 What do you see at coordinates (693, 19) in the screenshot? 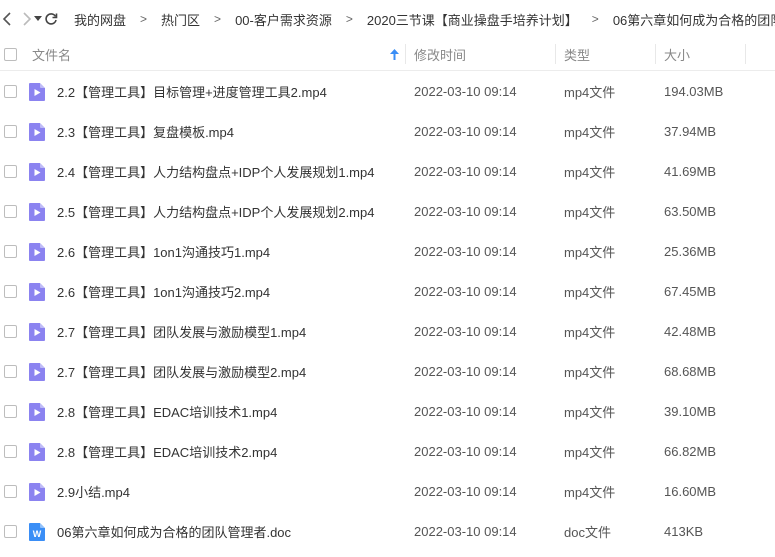
I see `breadcrumb-item-current-folder: 06第六章如何成为合格的团队` at bounding box center [693, 19].